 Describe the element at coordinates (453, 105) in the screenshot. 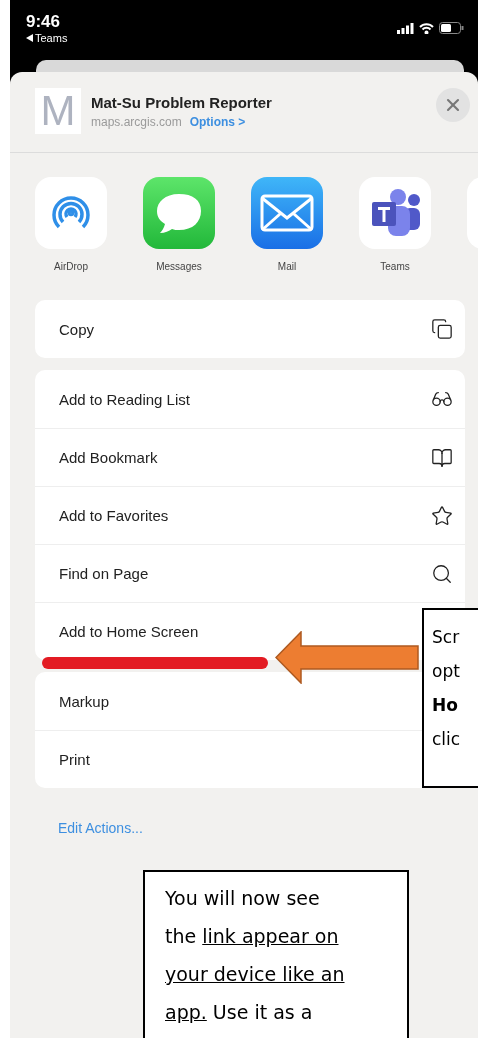

I see `close-button` at that location.